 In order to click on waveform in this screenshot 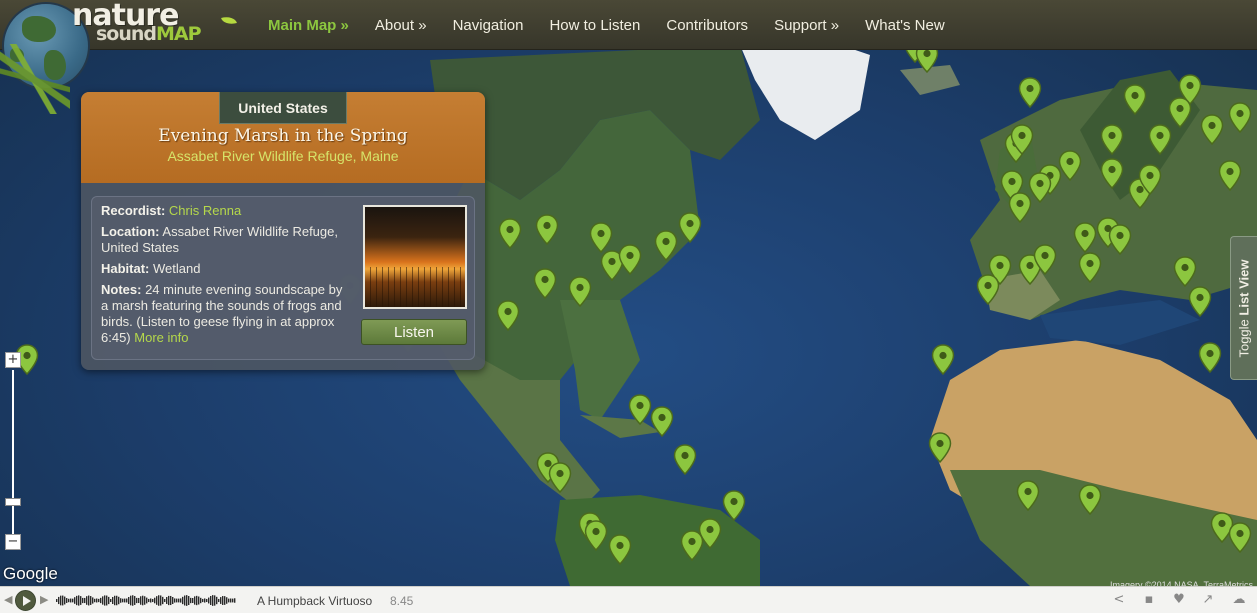, I will do `click(146, 600)`.